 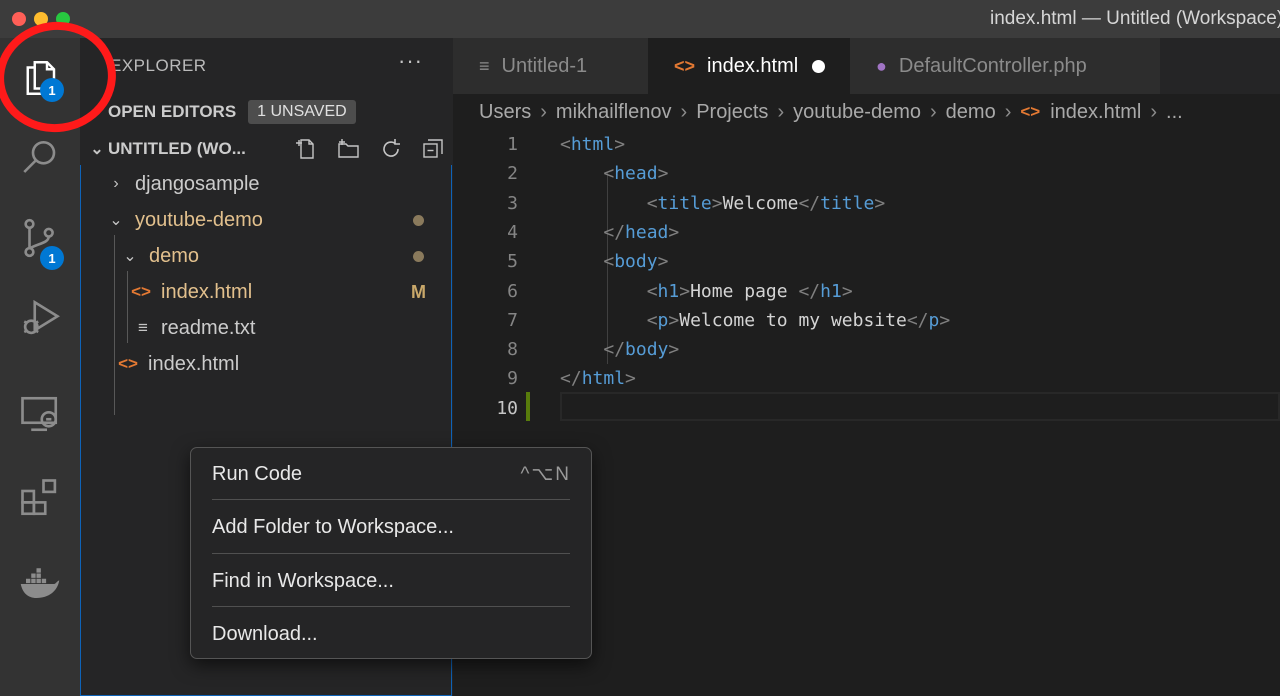 I want to click on code-text: </body>, so click(x=619, y=349).